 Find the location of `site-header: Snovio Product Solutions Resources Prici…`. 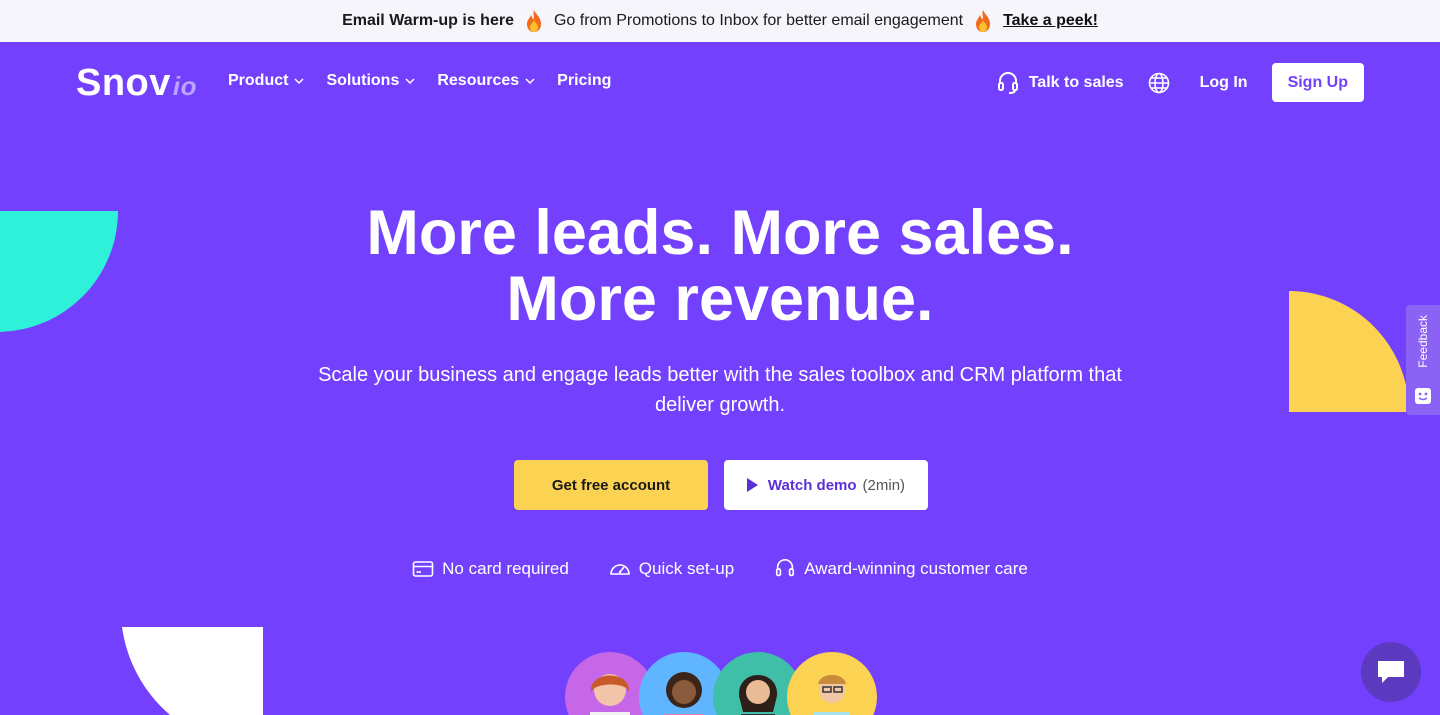

site-header: Snovio Product Solutions Resources Prici… is located at coordinates (720, 83).